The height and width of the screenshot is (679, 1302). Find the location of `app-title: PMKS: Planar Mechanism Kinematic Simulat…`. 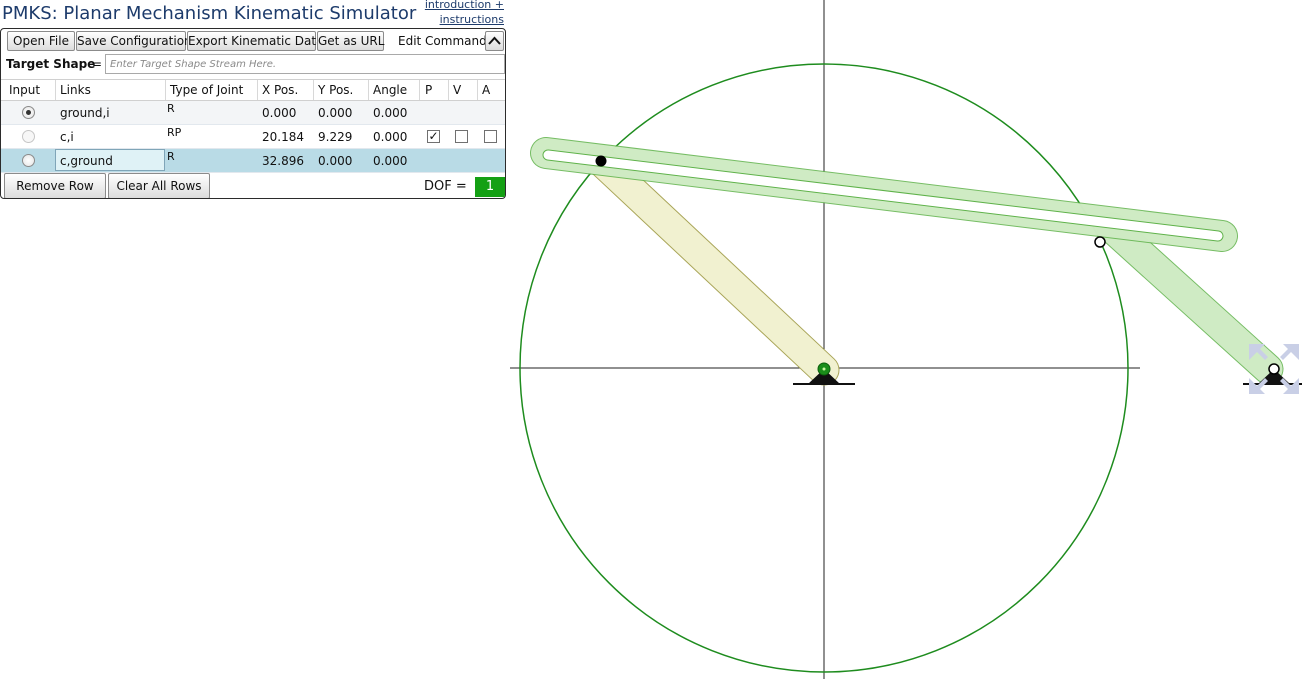

app-title: PMKS: Planar Mechanism Kinematic Simulat… is located at coordinates (209, 13).